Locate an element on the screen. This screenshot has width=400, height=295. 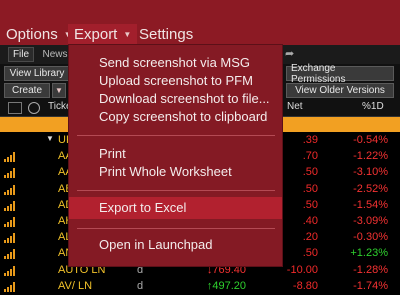
menu-item-send-msg: Send screenshot via MSG is located at coordinates (174, 62).